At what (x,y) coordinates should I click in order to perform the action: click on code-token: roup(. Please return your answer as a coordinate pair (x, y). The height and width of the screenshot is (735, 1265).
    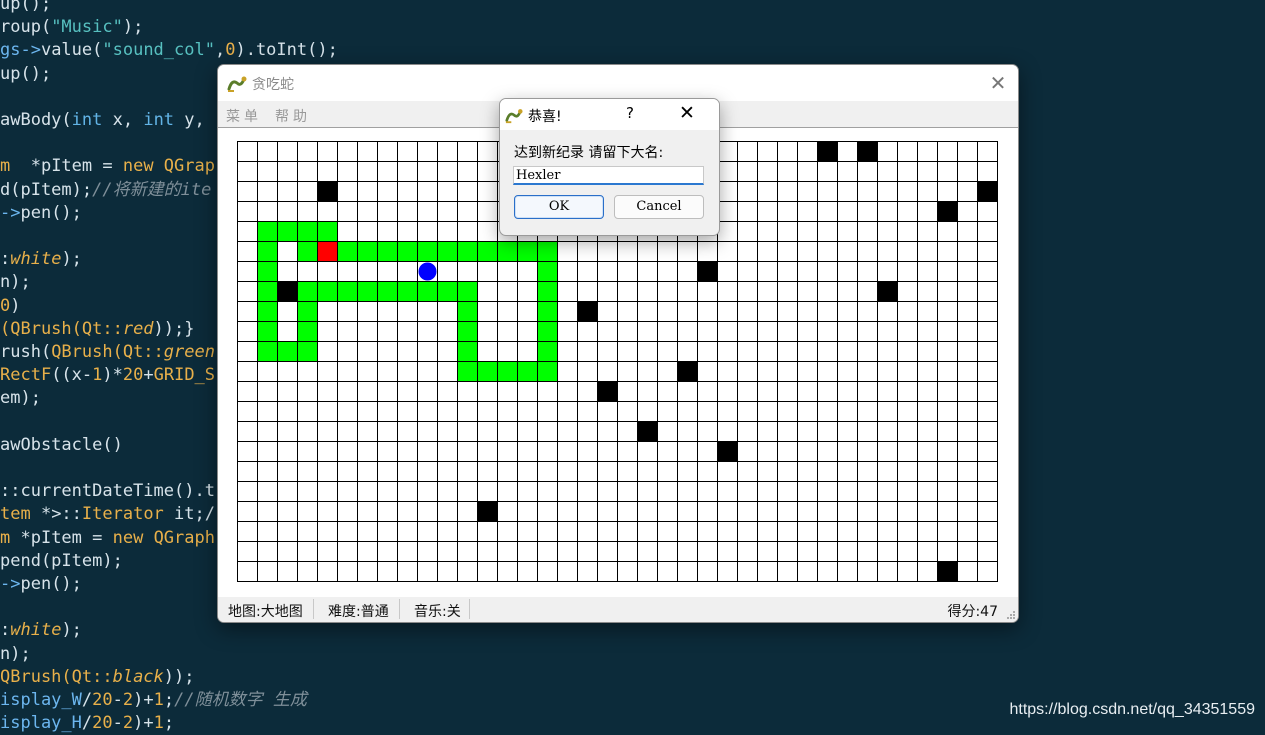
    Looking at the image, I should click on (26, 27).